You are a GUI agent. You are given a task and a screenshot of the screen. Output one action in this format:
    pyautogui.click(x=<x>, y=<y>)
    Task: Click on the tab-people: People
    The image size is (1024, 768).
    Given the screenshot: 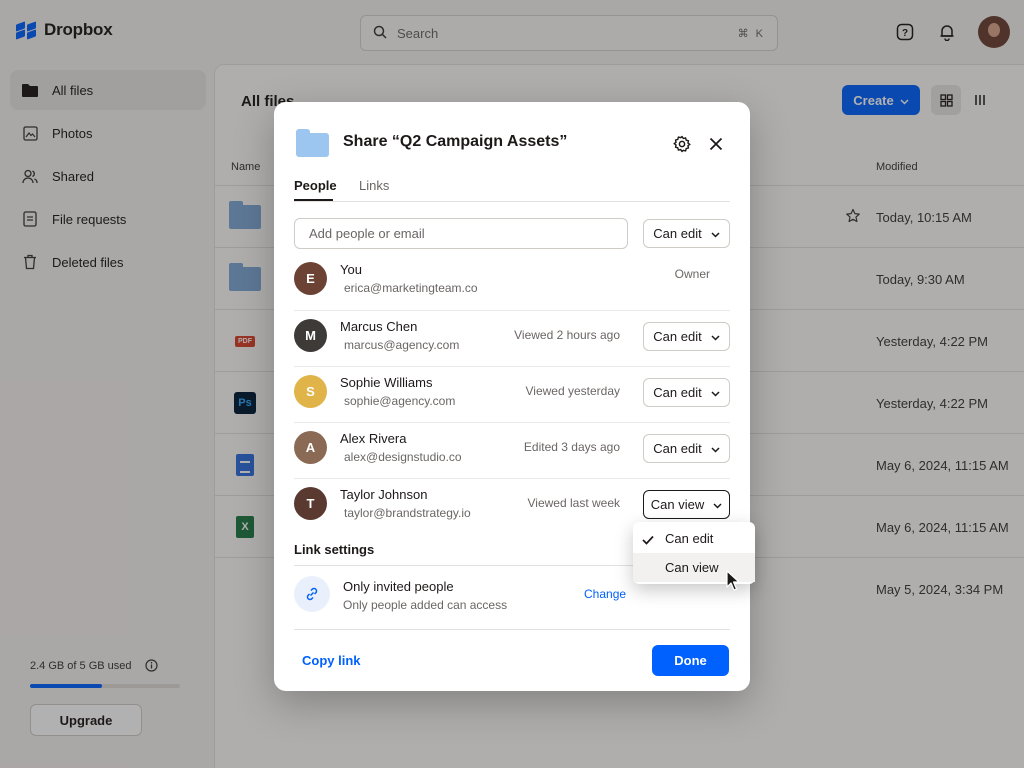 What is the action you would take?
    pyautogui.click(x=315, y=185)
    